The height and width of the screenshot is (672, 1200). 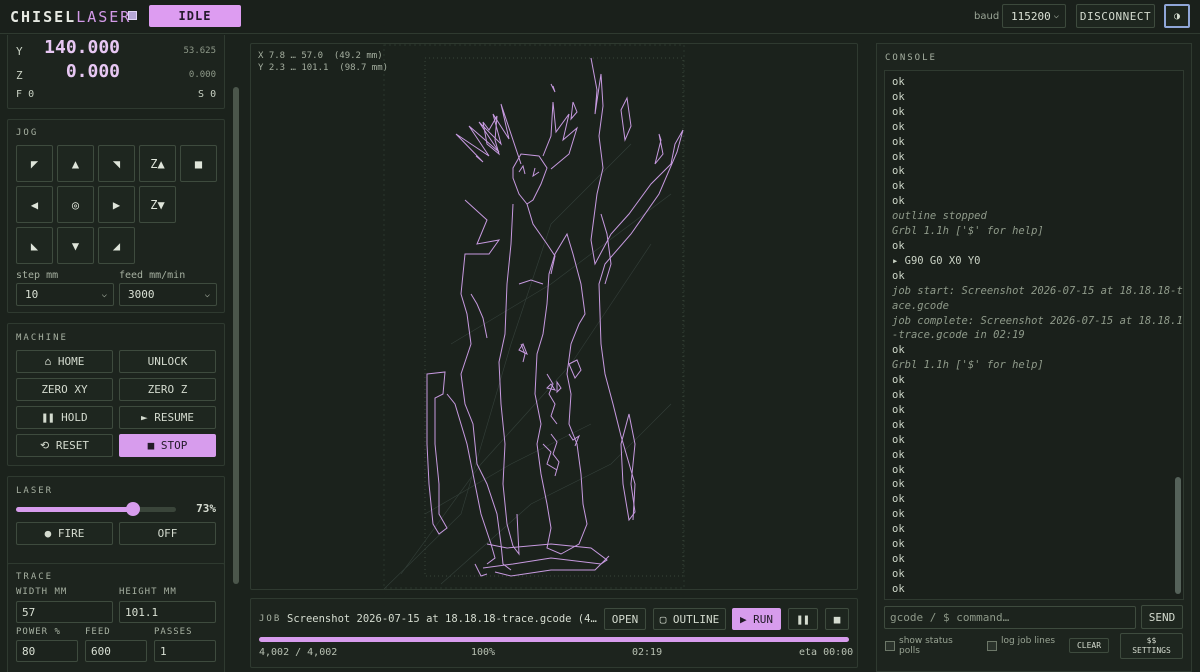 I want to click on step-select: 10 ⌵, so click(x=65, y=294).